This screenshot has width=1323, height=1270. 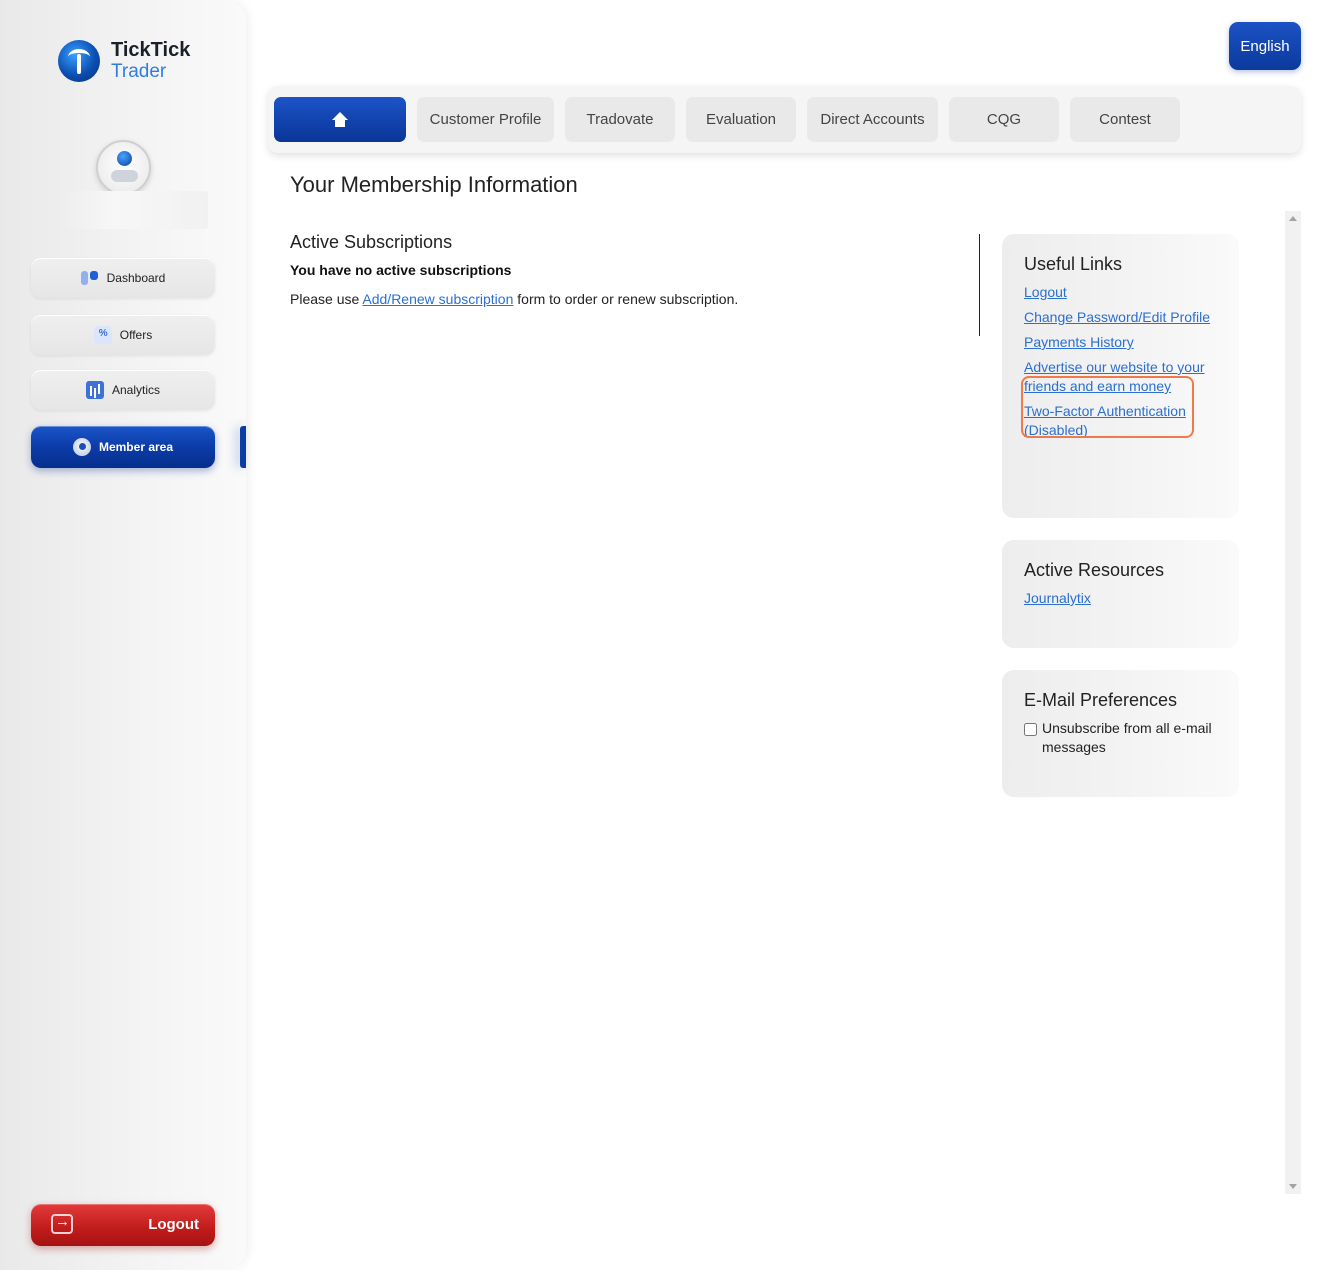 What do you see at coordinates (62, 1223) in the screenshot?
I see `logout-icon` at bounding box center [62, 1223].